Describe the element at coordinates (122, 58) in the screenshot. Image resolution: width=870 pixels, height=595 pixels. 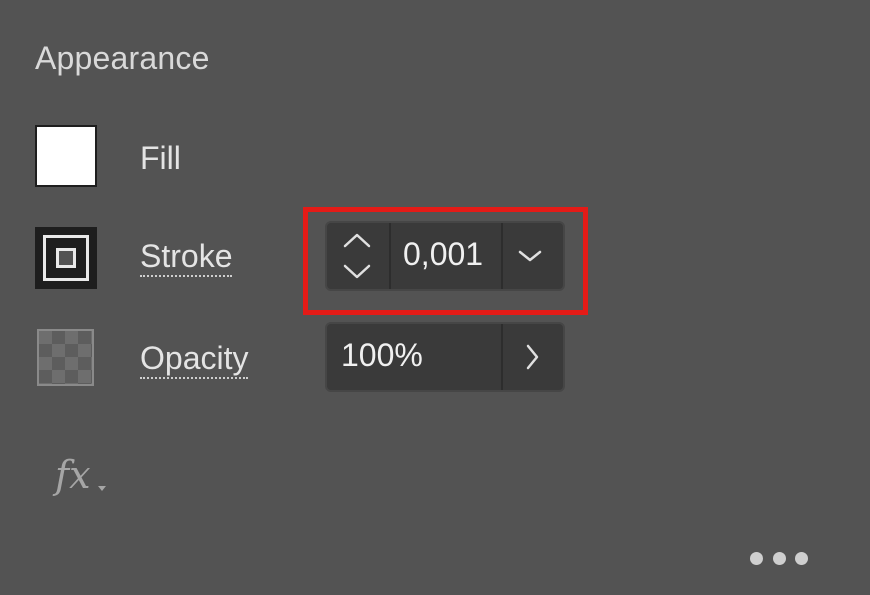
I see `panel-title: Appearance` at that location.